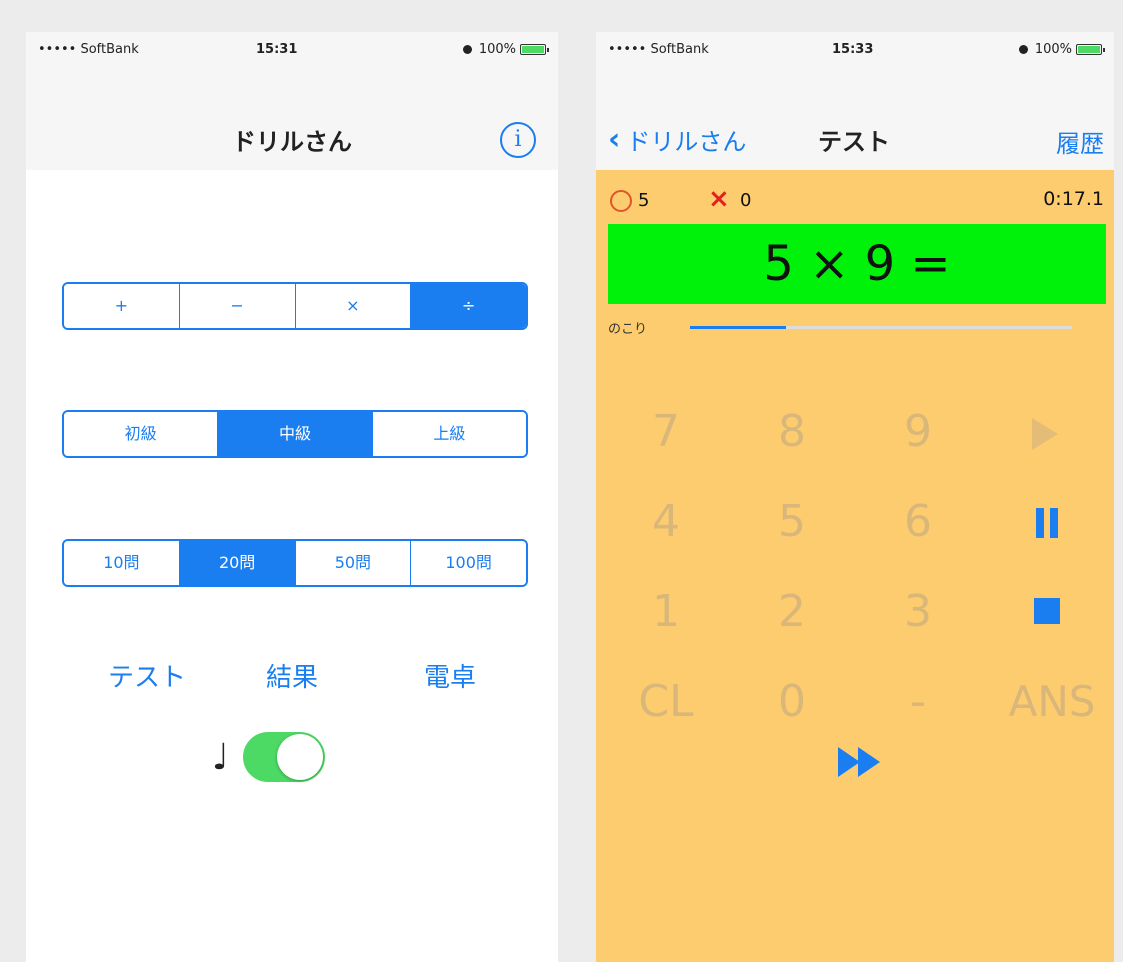 The width and height of the screenshot is (1123, 962). Describe the element at coordinates (614, 139) in the screenshot. I see `chevron-left-icon: ‹` at that location.